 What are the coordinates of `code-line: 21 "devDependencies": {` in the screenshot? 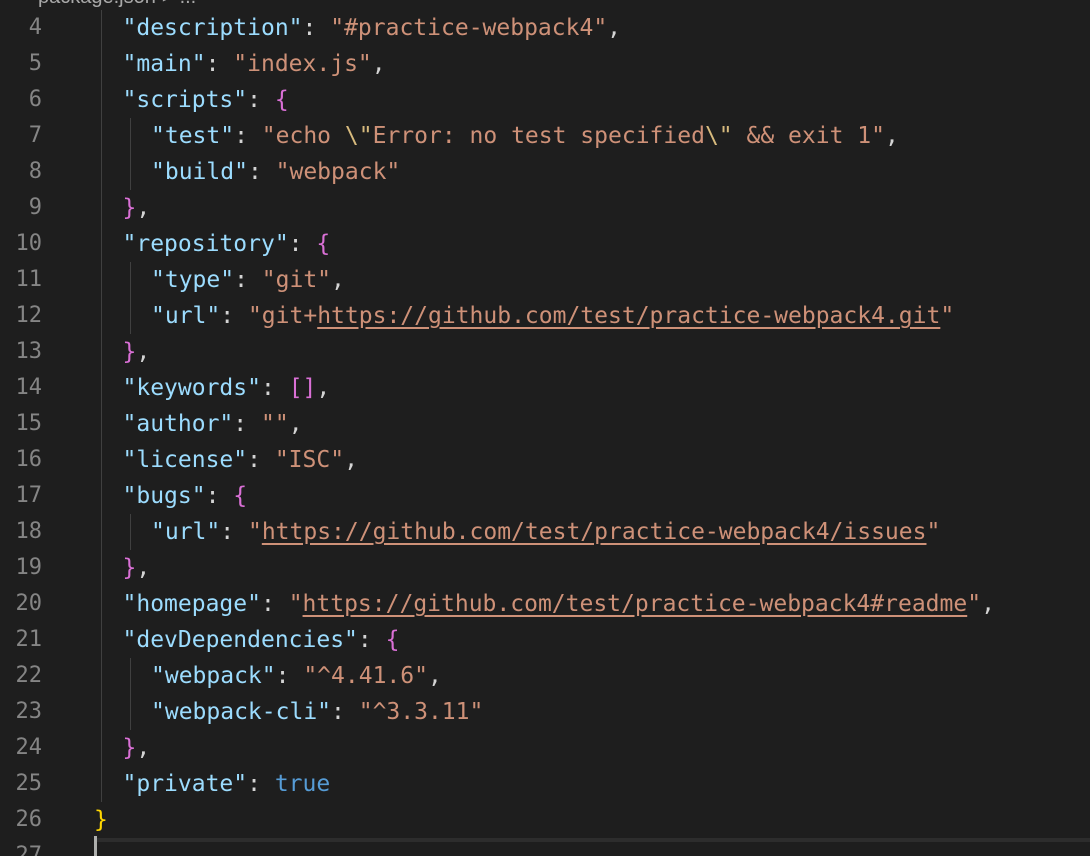 It's located at (545, 640).